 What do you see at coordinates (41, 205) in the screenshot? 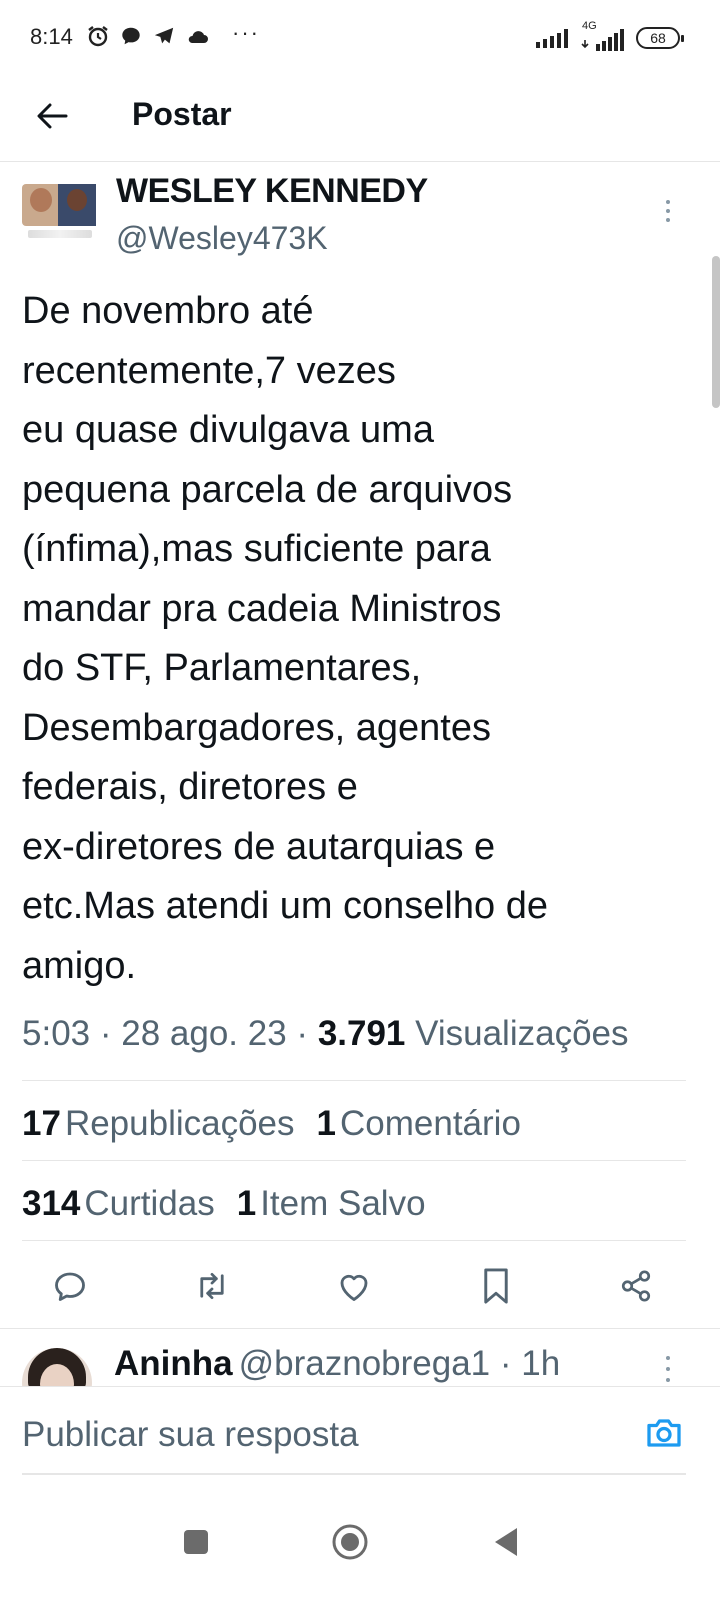
I see `avatar-photo-left` at bounding box center [41, 205].